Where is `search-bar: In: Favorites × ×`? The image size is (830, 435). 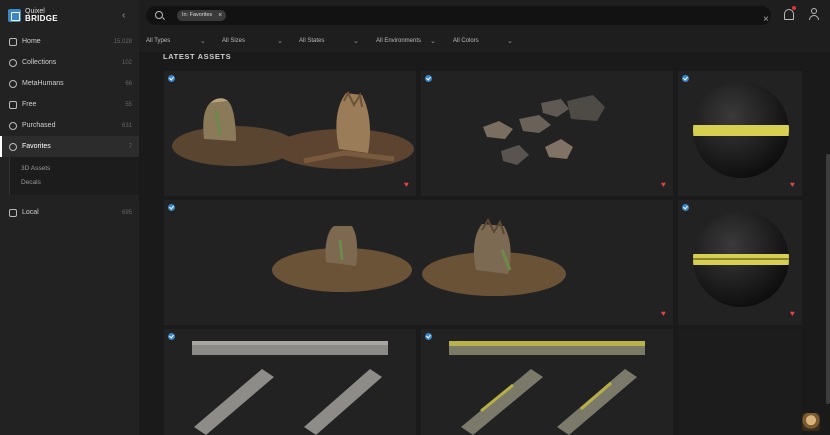
search-bar: In: Favorites × × is located at coordinates (458, 15).